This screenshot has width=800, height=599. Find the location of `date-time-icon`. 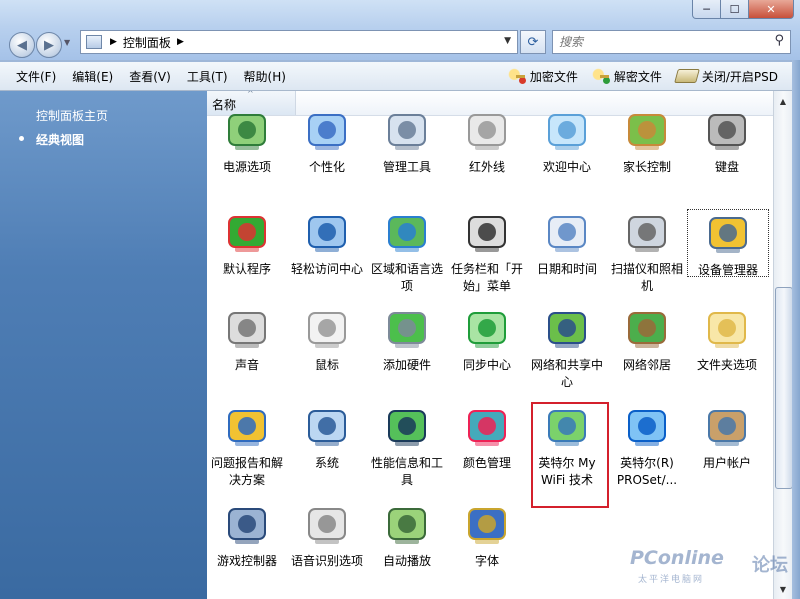

date-time-icon is located at coordinates (567, 233).